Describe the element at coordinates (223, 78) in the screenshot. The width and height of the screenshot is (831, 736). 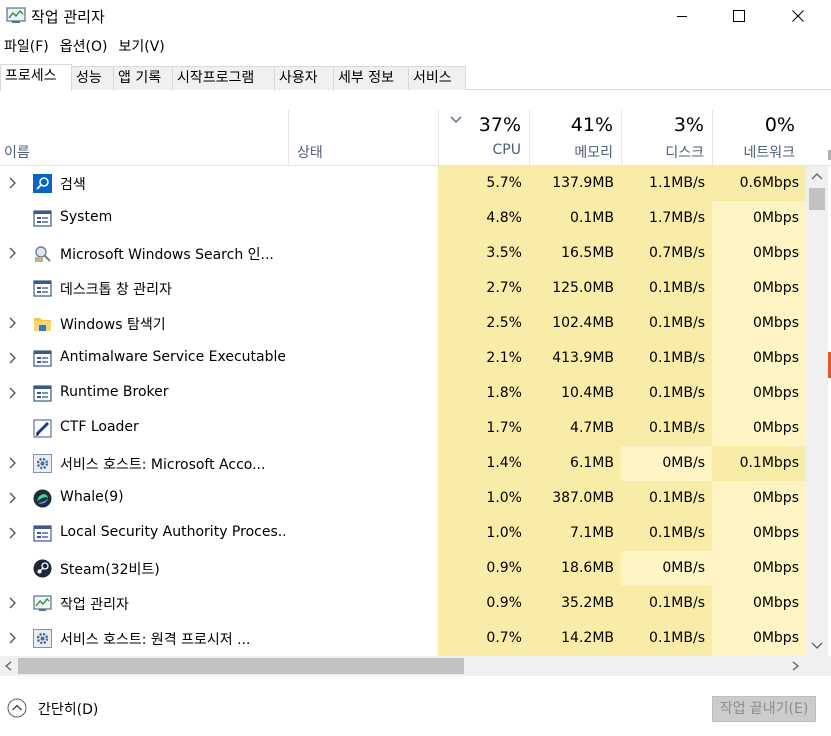
I see `tab-startup: 시작프로그램` at that location.